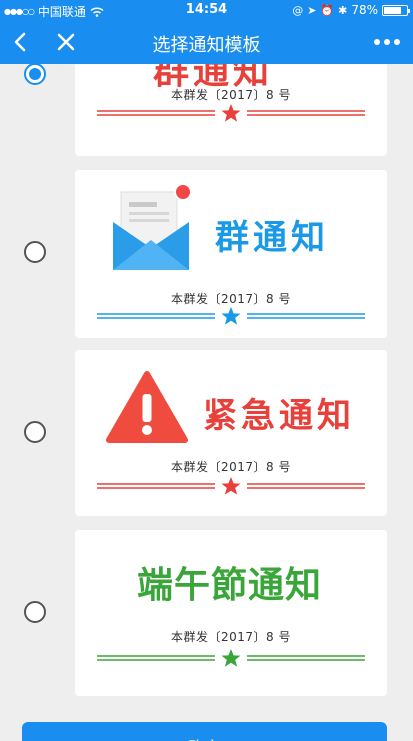  Describe the element at coordinates (393, 10) in the screenshot. I see `battery-fill` at that location.